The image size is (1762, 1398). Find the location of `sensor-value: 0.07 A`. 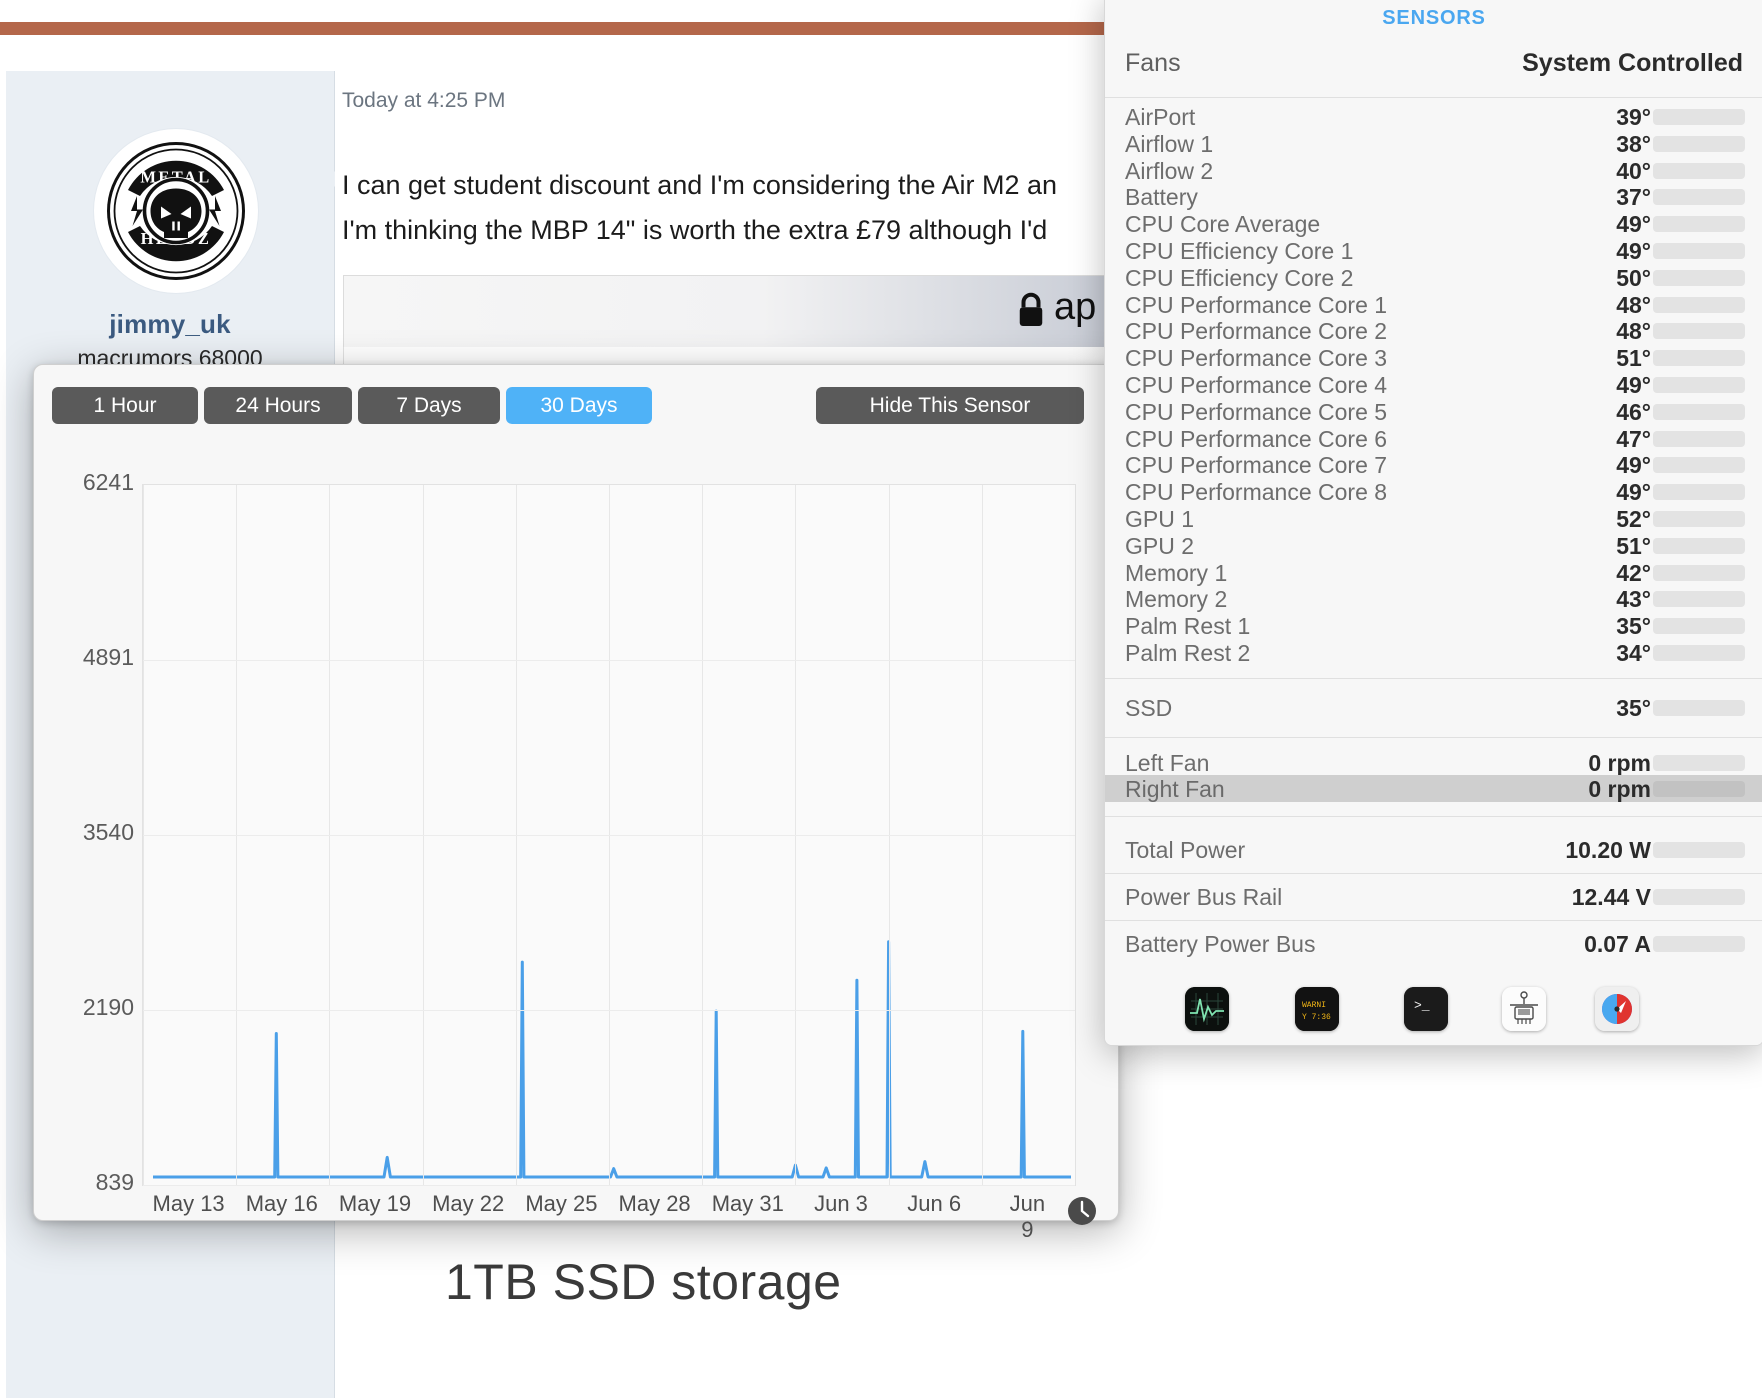

sensor-value: 0.07 A is located at coordinates (1617, 943).